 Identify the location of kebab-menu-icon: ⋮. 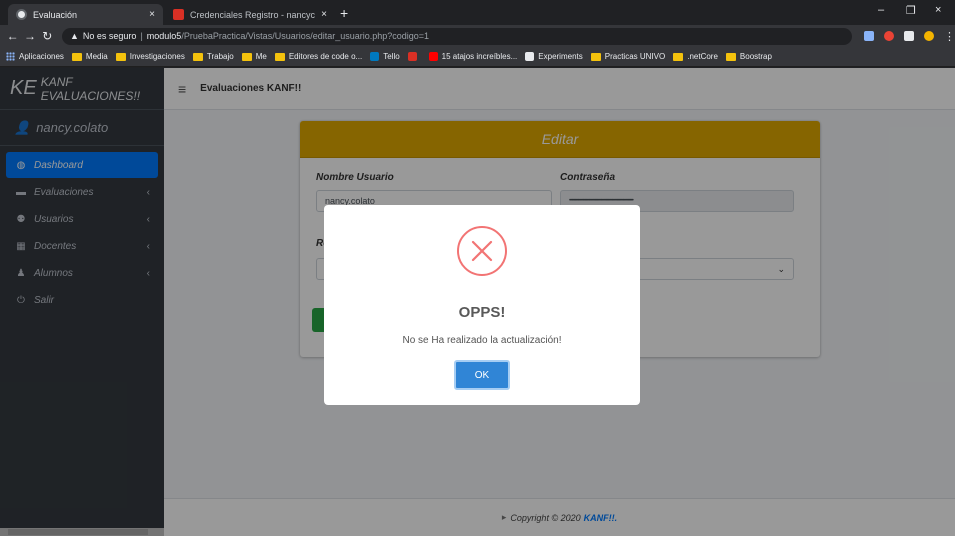
(949, 36).